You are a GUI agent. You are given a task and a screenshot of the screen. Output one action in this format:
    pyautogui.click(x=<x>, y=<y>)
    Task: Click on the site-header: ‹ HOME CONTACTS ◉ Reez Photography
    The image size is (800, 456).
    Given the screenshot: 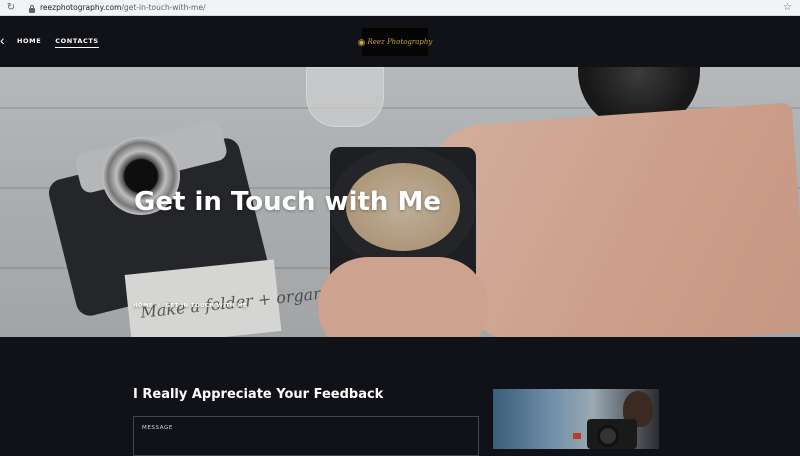 What is the action you would take?
    pyautogui.click(x=400, y=41)
    